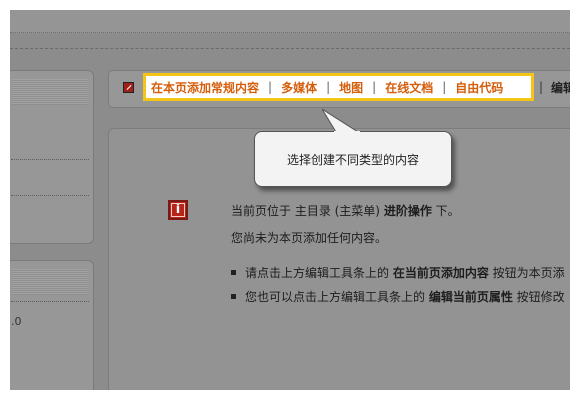  What do you see at coordinates (52, 157) in the screenshot?
I see `sidebar-panel-top` at bounding box center [52, 157].